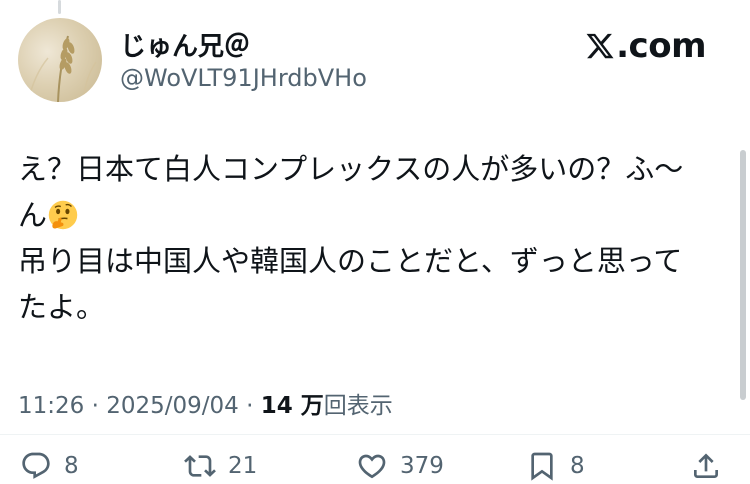  Describe the element at coordinates (661, 46) in the screenshot. I see `logo-domain-text: .com` at that location.